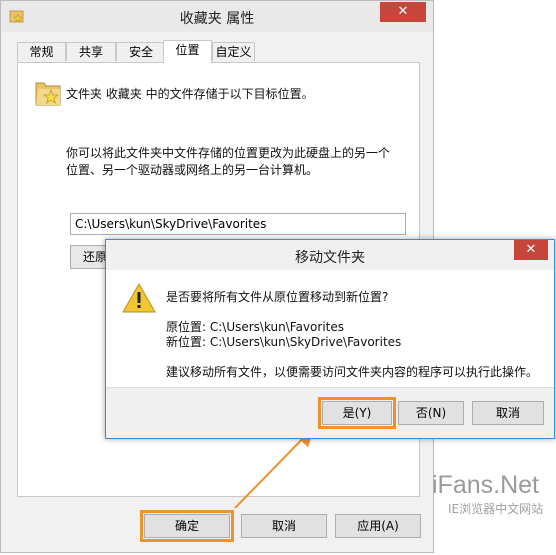 The image size is (556, 555). I want to click on tab-location: 位置, so click(187, 51).